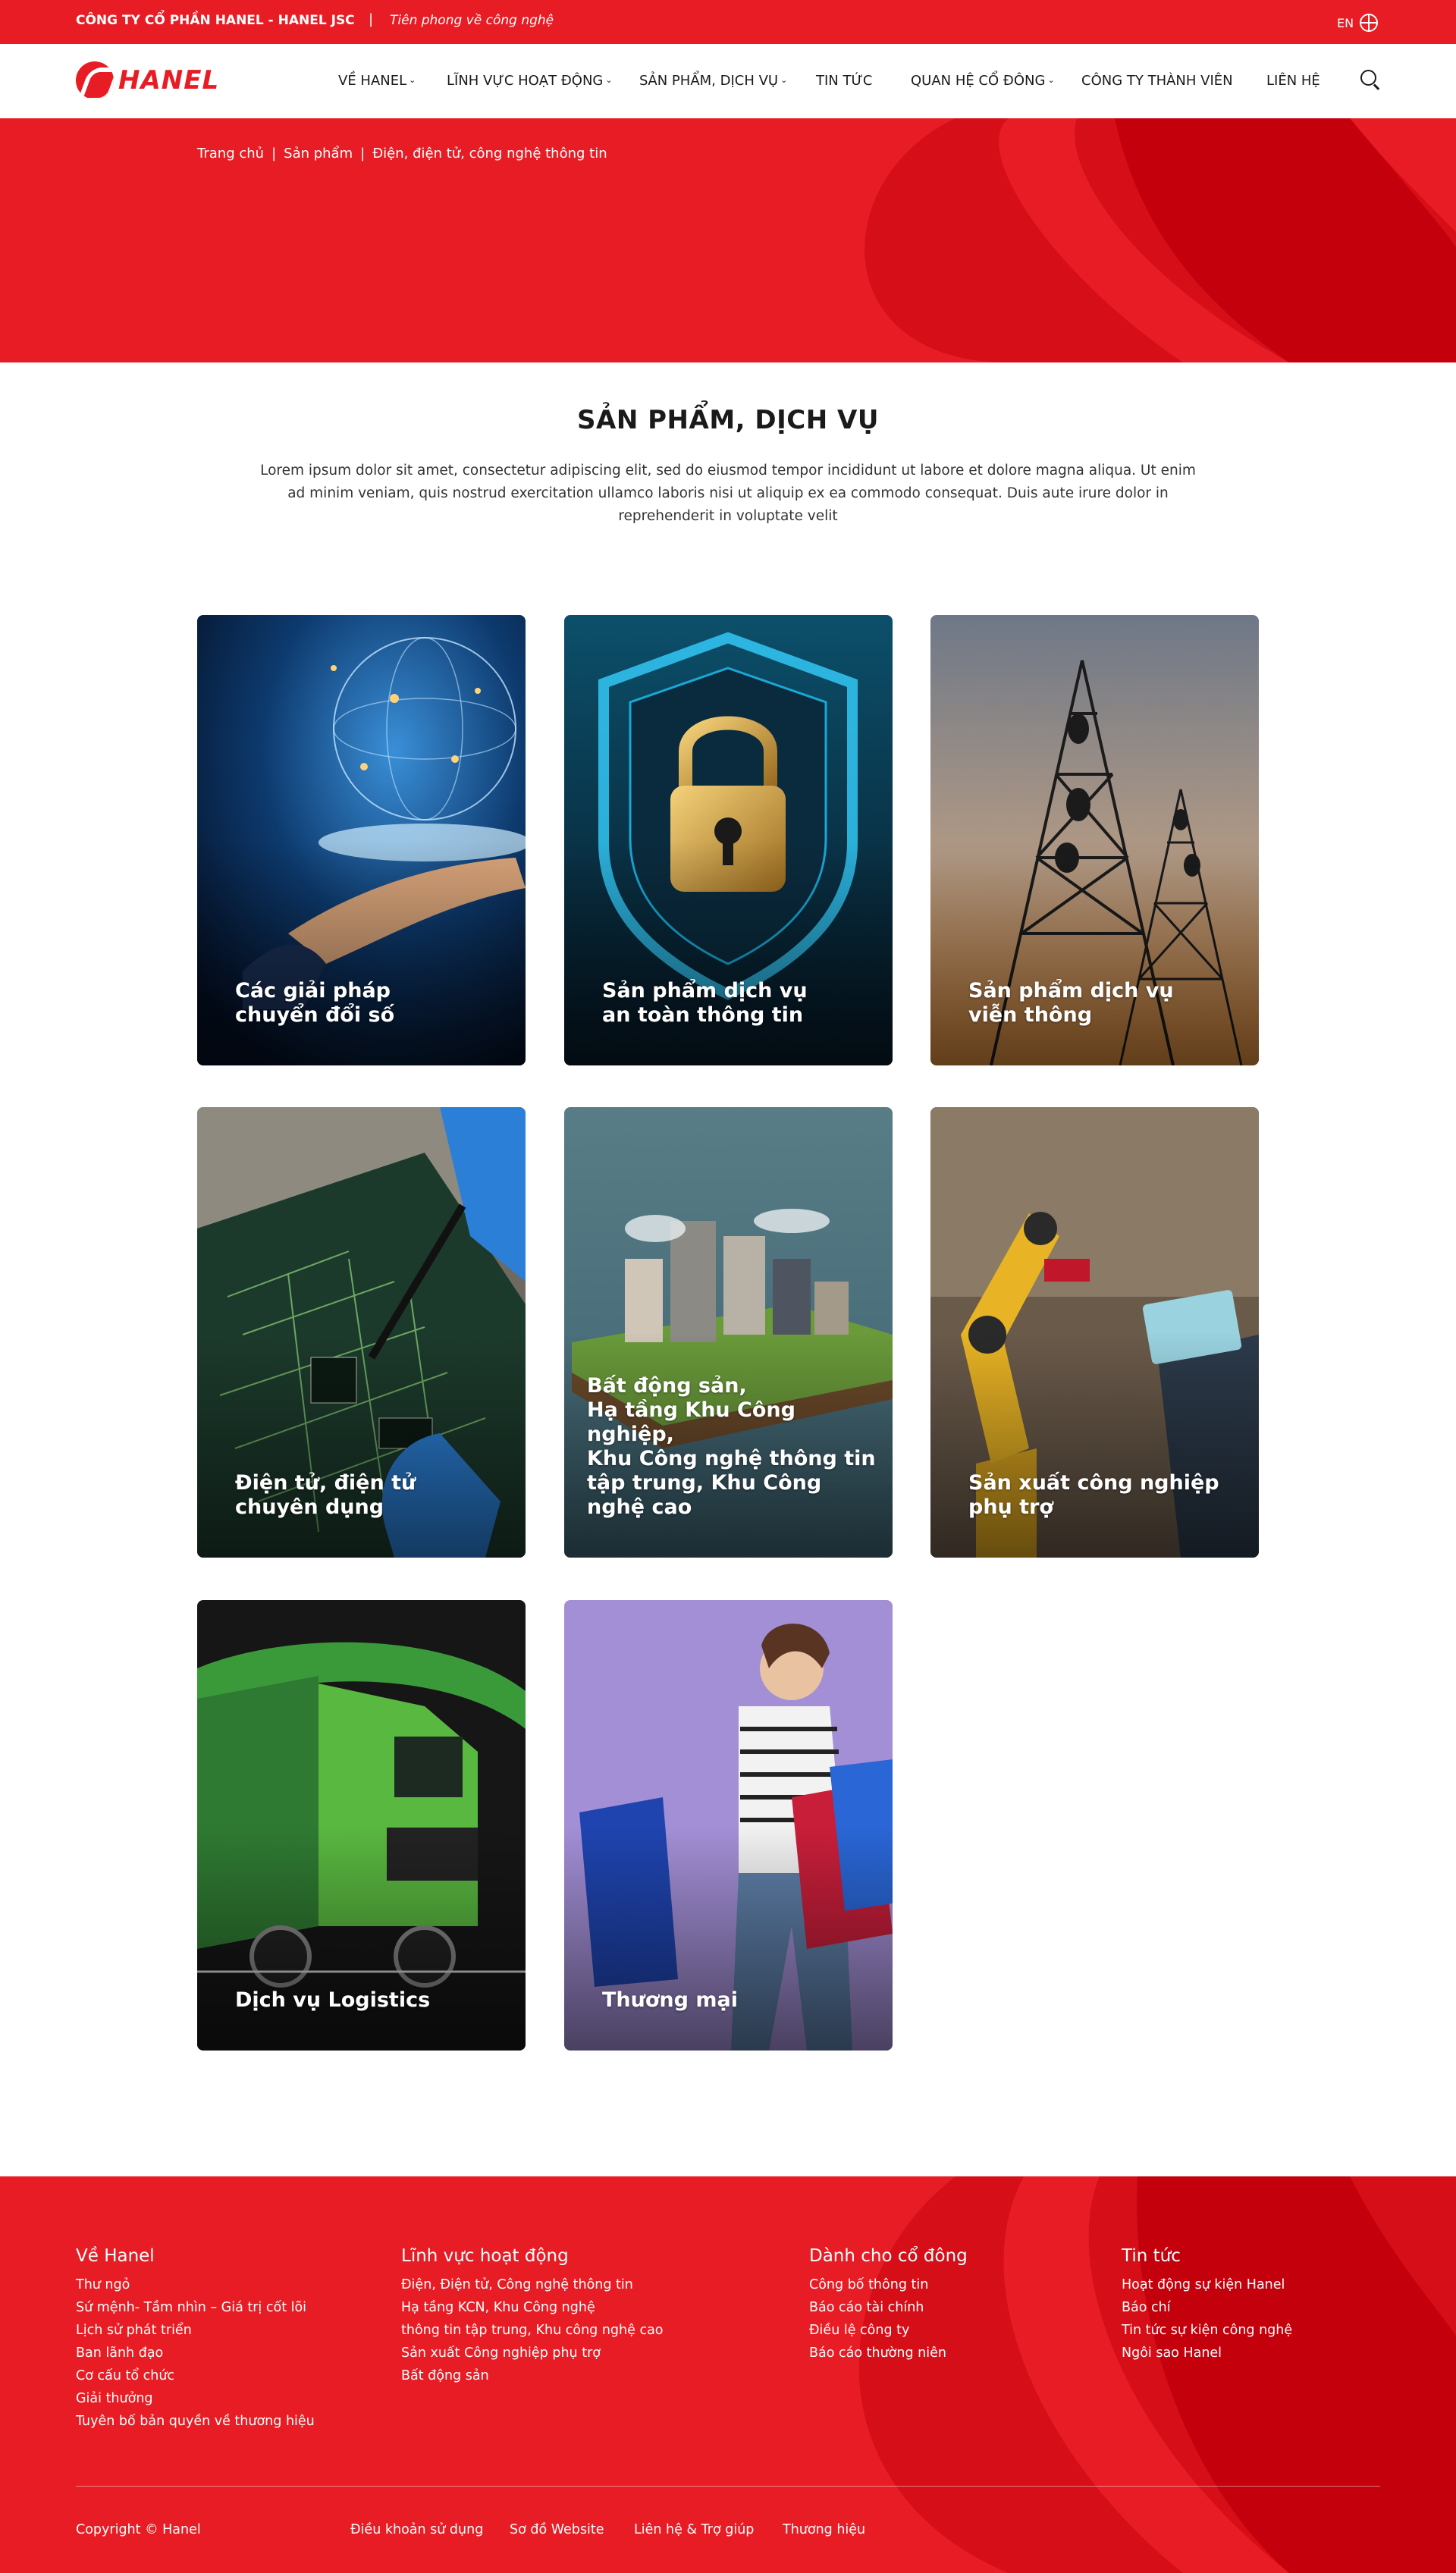  What do you see at coordinates (315, 1003) in the screenshot?
I see `card-title: Các giải pháp chuyển đổi số` at bounding box center [315, 1003].